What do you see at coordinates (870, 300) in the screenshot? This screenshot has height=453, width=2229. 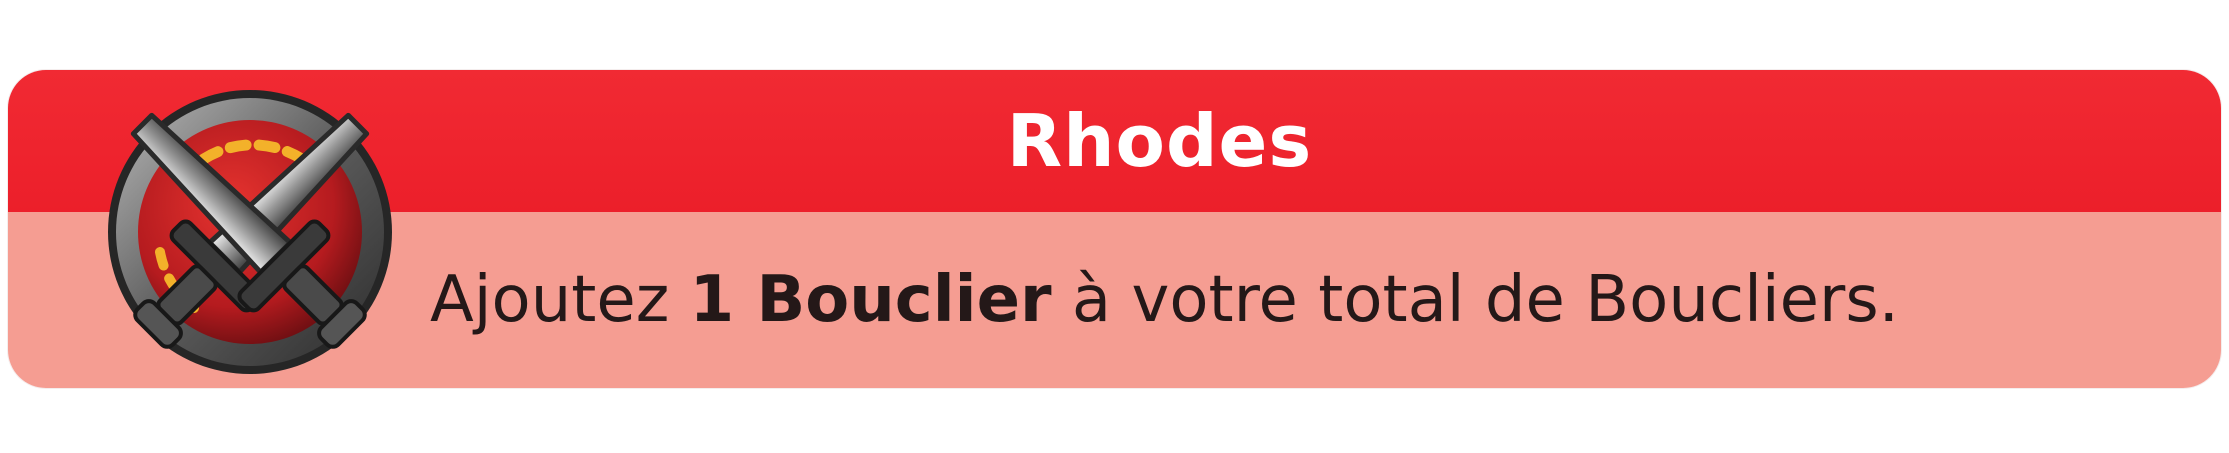 I see `effect-highlight: 1 Bouclier` at bounding box center [870, 300].